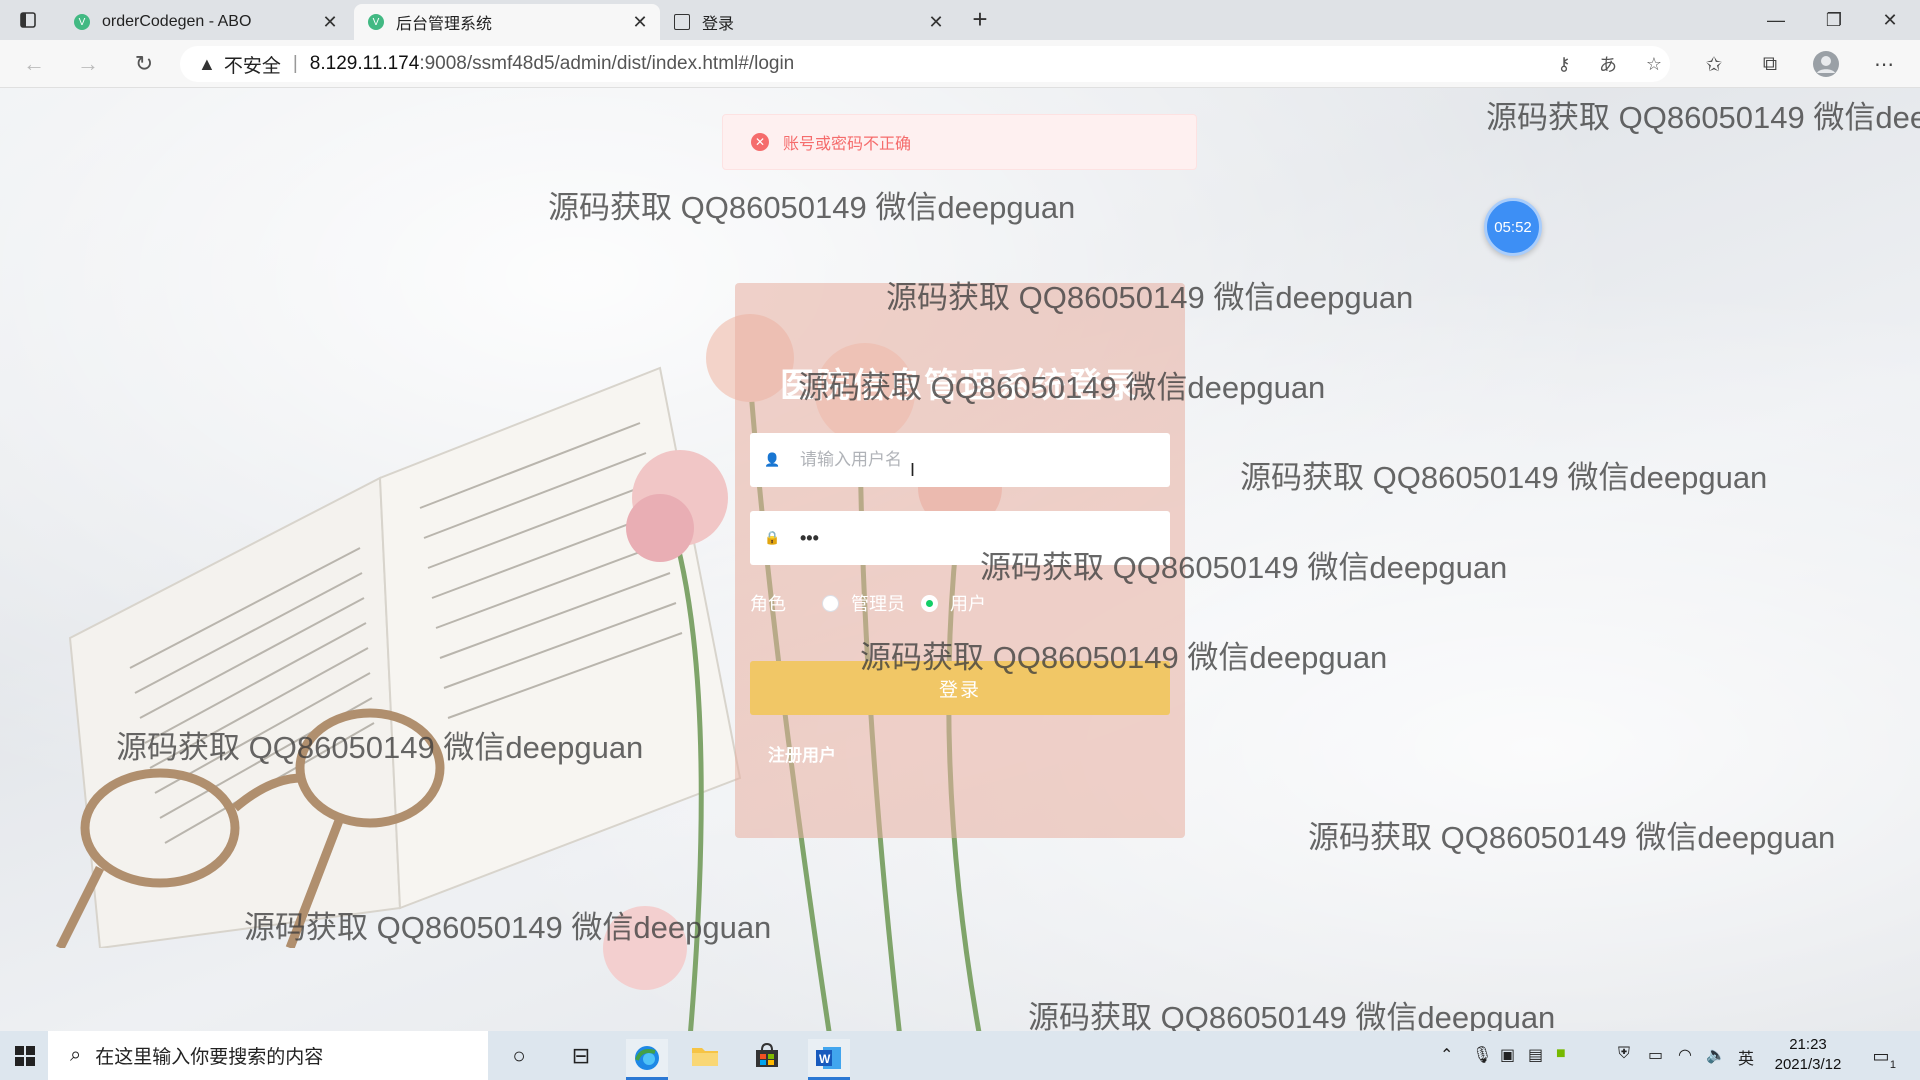  What do you see at coordinates (28, 20) in the screenshot?
I see `tab-actions-icon` at bounding box center [28, 20].